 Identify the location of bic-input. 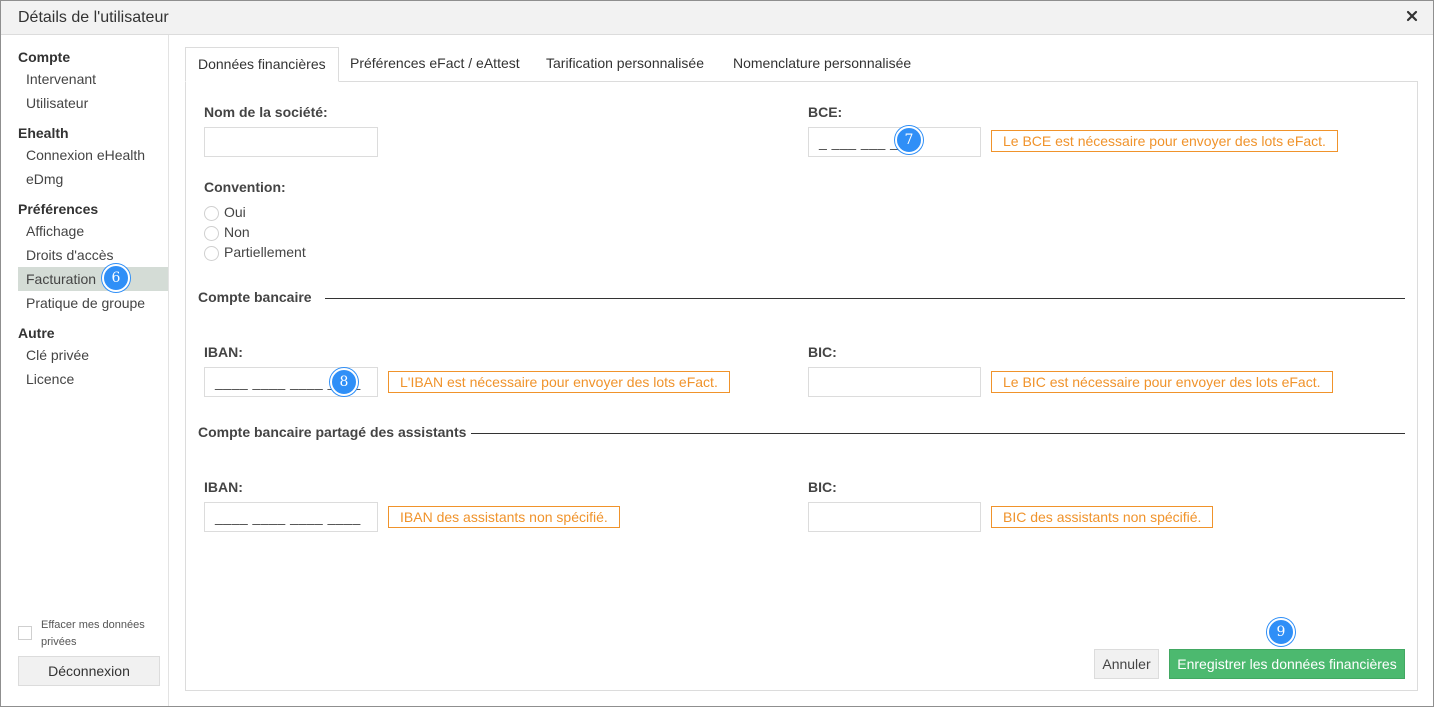
(894, 382).